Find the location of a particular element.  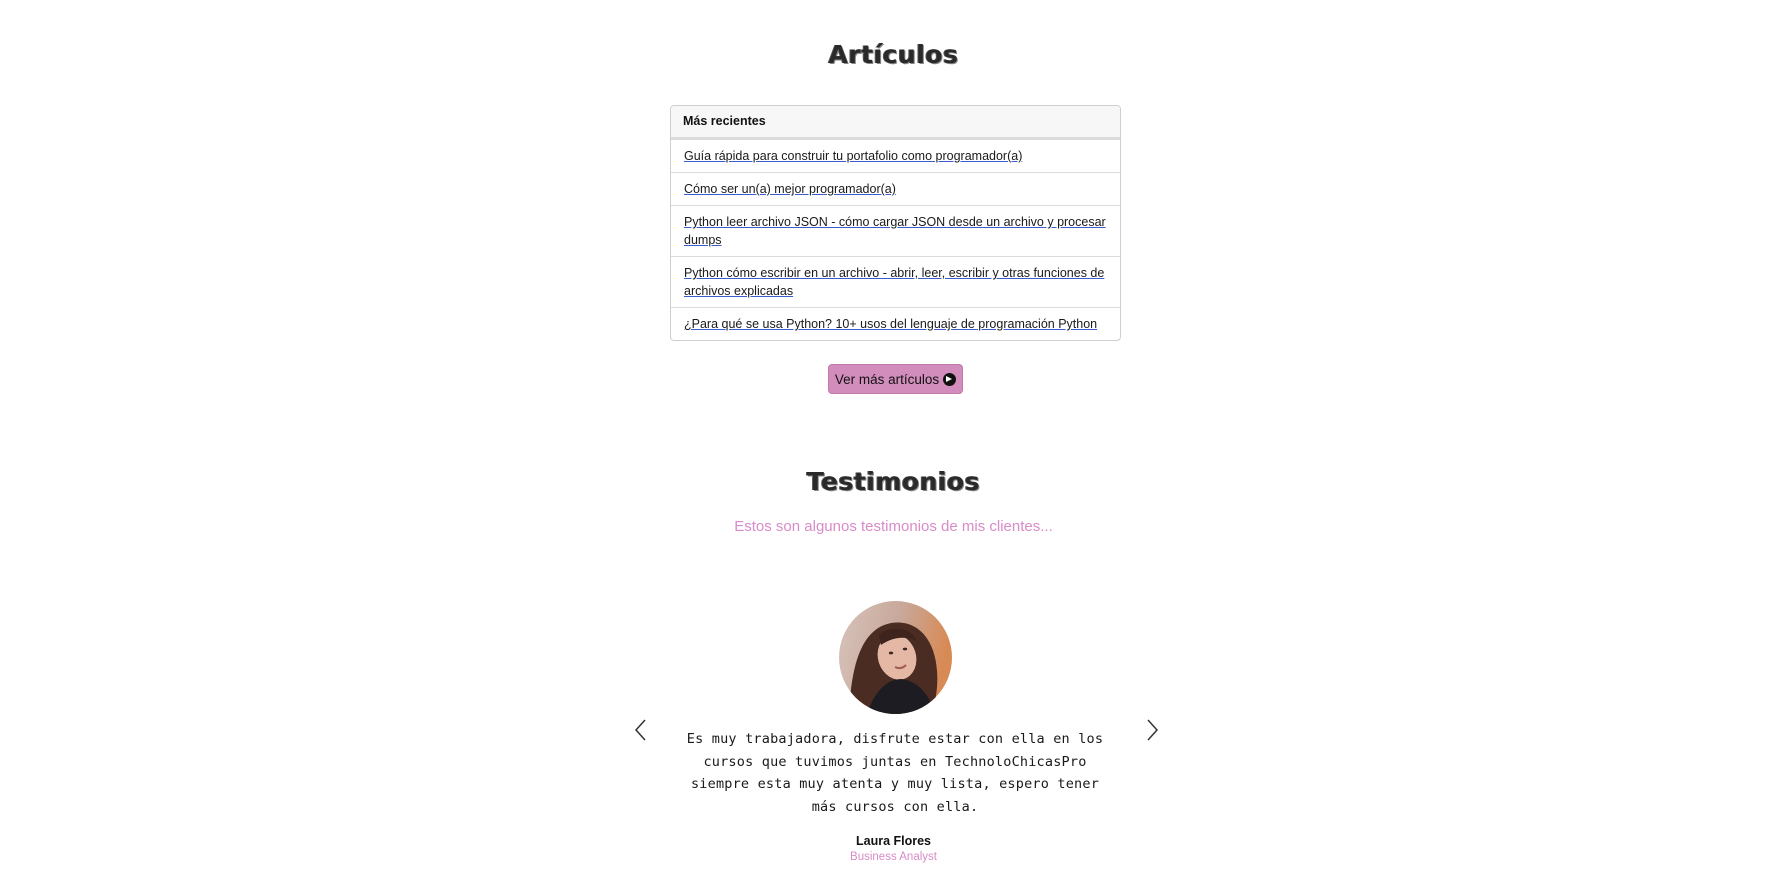

carousel-prev-button is located at coordinates (641, 730).